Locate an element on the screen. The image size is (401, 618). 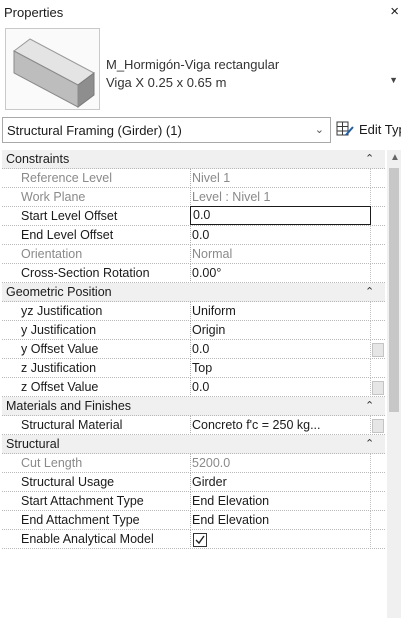
group-header: Materials and Finishes ⌃ is located at coordinates (193, 406).